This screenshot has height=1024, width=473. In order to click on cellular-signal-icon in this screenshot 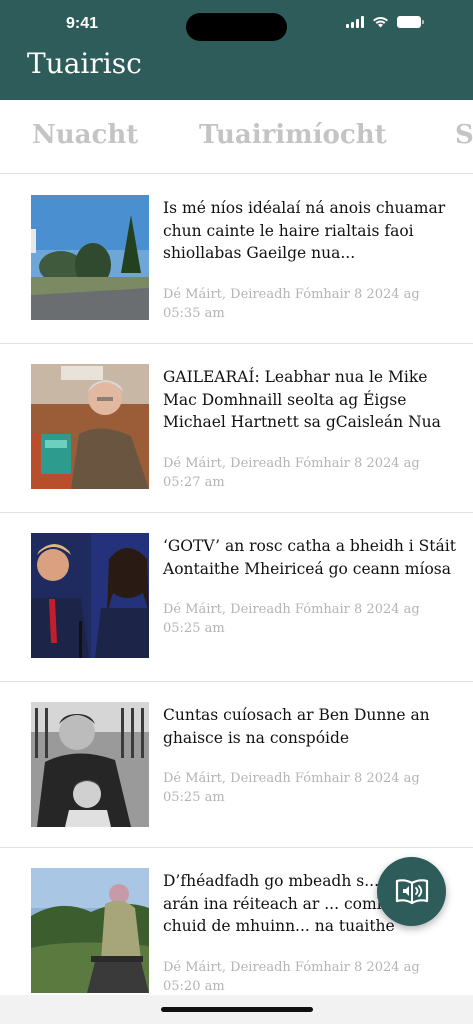, I will do `click(355, 22)`.